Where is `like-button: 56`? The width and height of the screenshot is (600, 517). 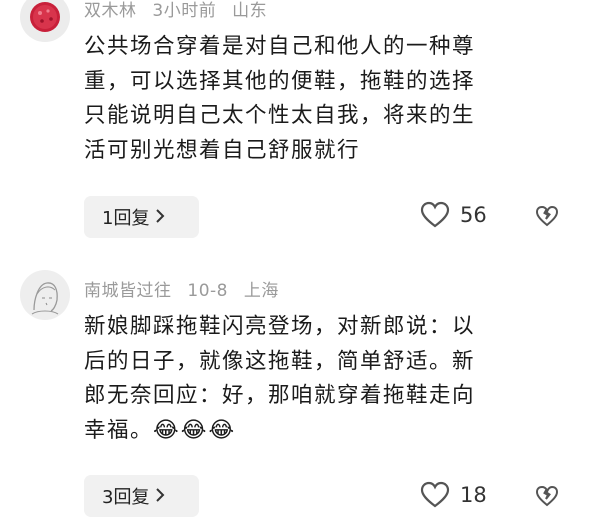 like-button: 56 is located at coordinates (453, 215).